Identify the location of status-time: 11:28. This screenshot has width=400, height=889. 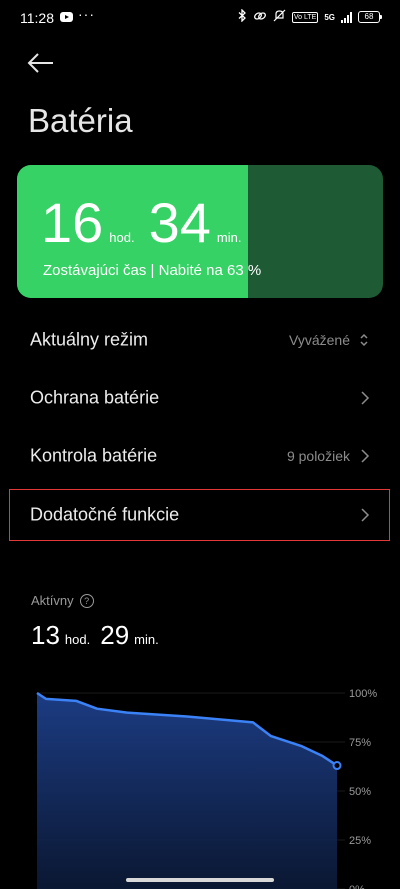
(37, 18).